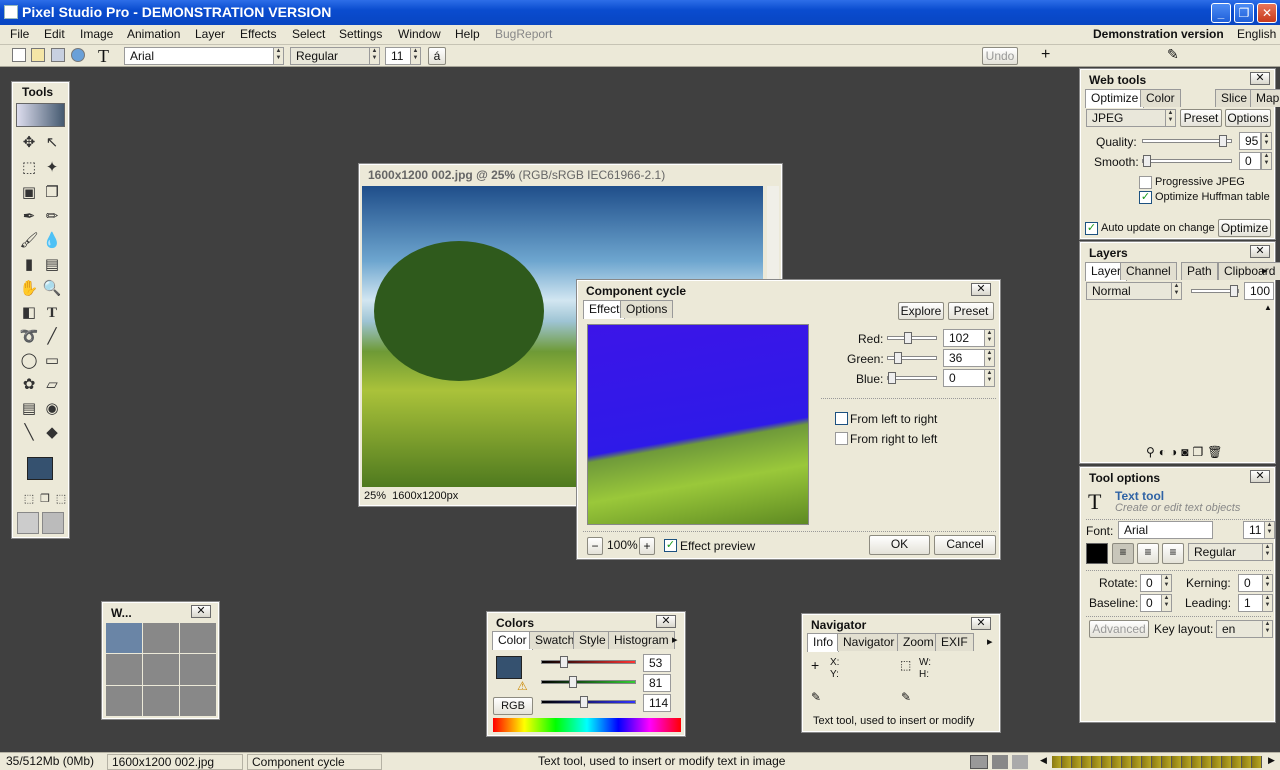 The width and height of the screenshot is (1280, 770). What do you see at coordinates (153, 34) in the screenshot?
I see `menu-animation: Animation` at bounding box center [153, 34].